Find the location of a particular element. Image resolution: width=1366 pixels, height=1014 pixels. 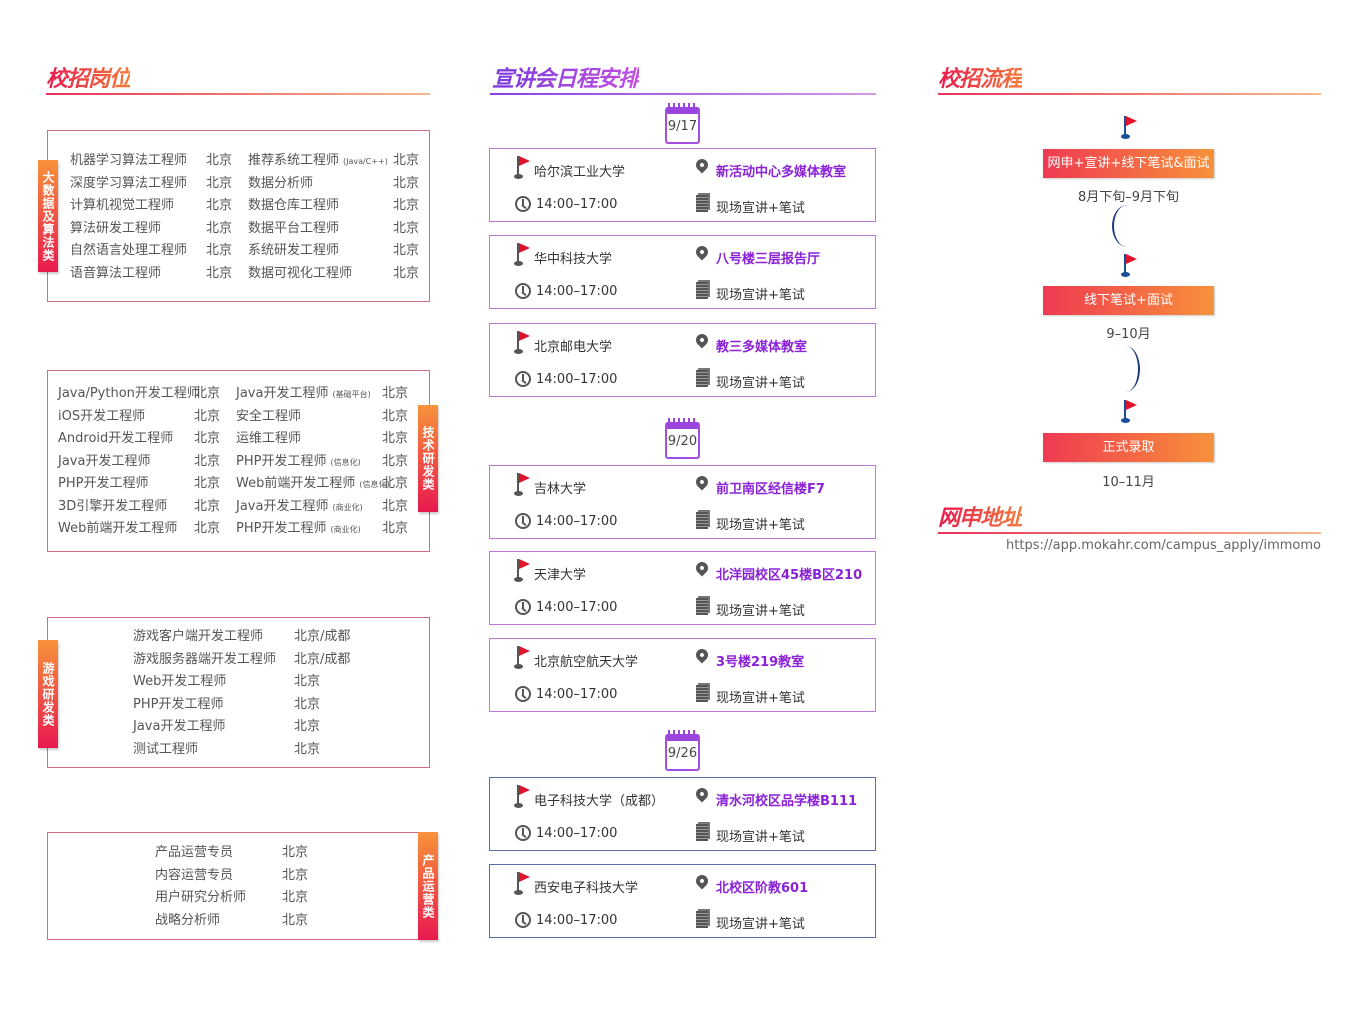

job-title-text: 数据分析师 is located at coordinates (281, 183).